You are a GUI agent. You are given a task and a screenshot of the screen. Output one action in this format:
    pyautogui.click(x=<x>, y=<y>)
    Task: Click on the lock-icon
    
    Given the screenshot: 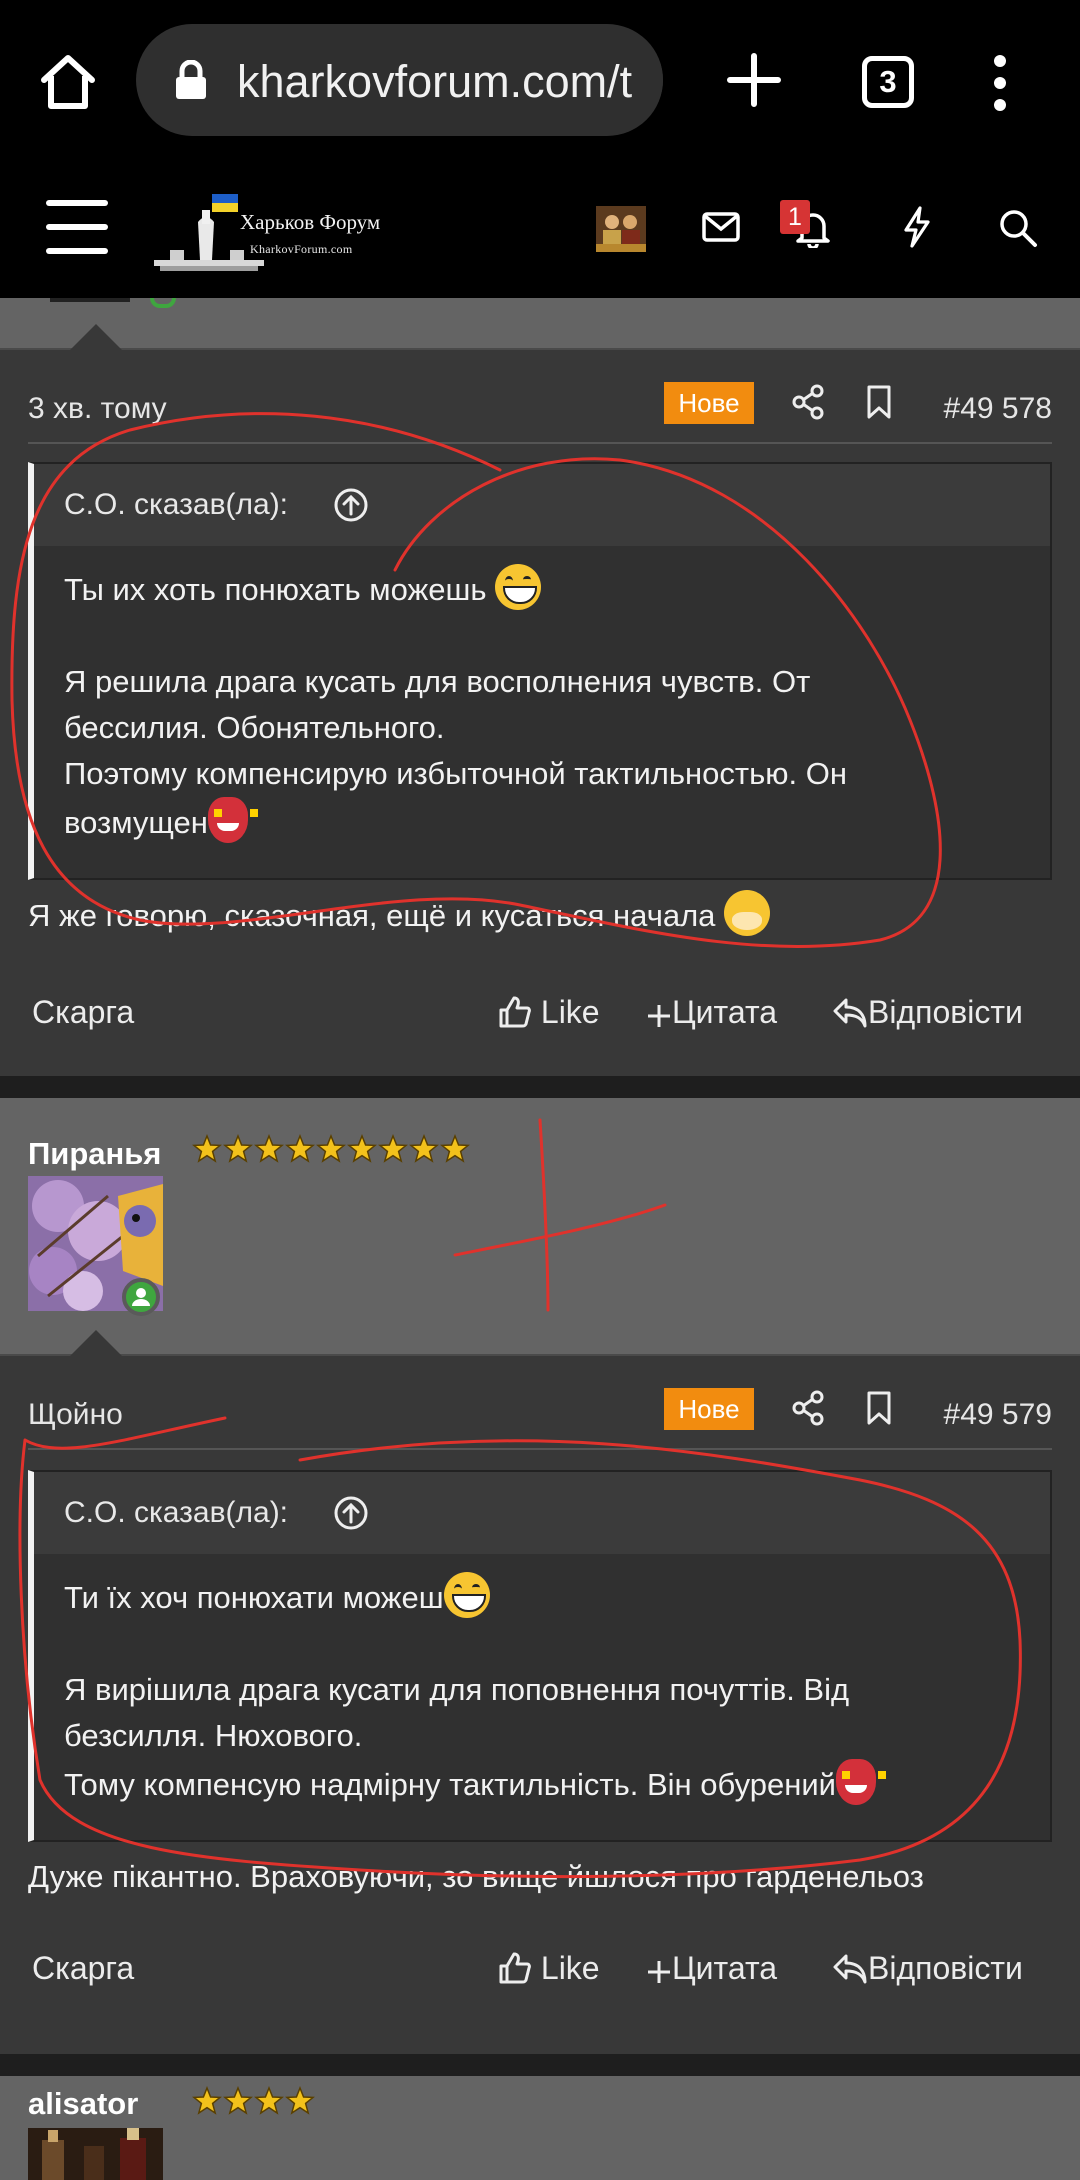 What is the action you would take?
    pyautogui.click(x=191, y=79)
    